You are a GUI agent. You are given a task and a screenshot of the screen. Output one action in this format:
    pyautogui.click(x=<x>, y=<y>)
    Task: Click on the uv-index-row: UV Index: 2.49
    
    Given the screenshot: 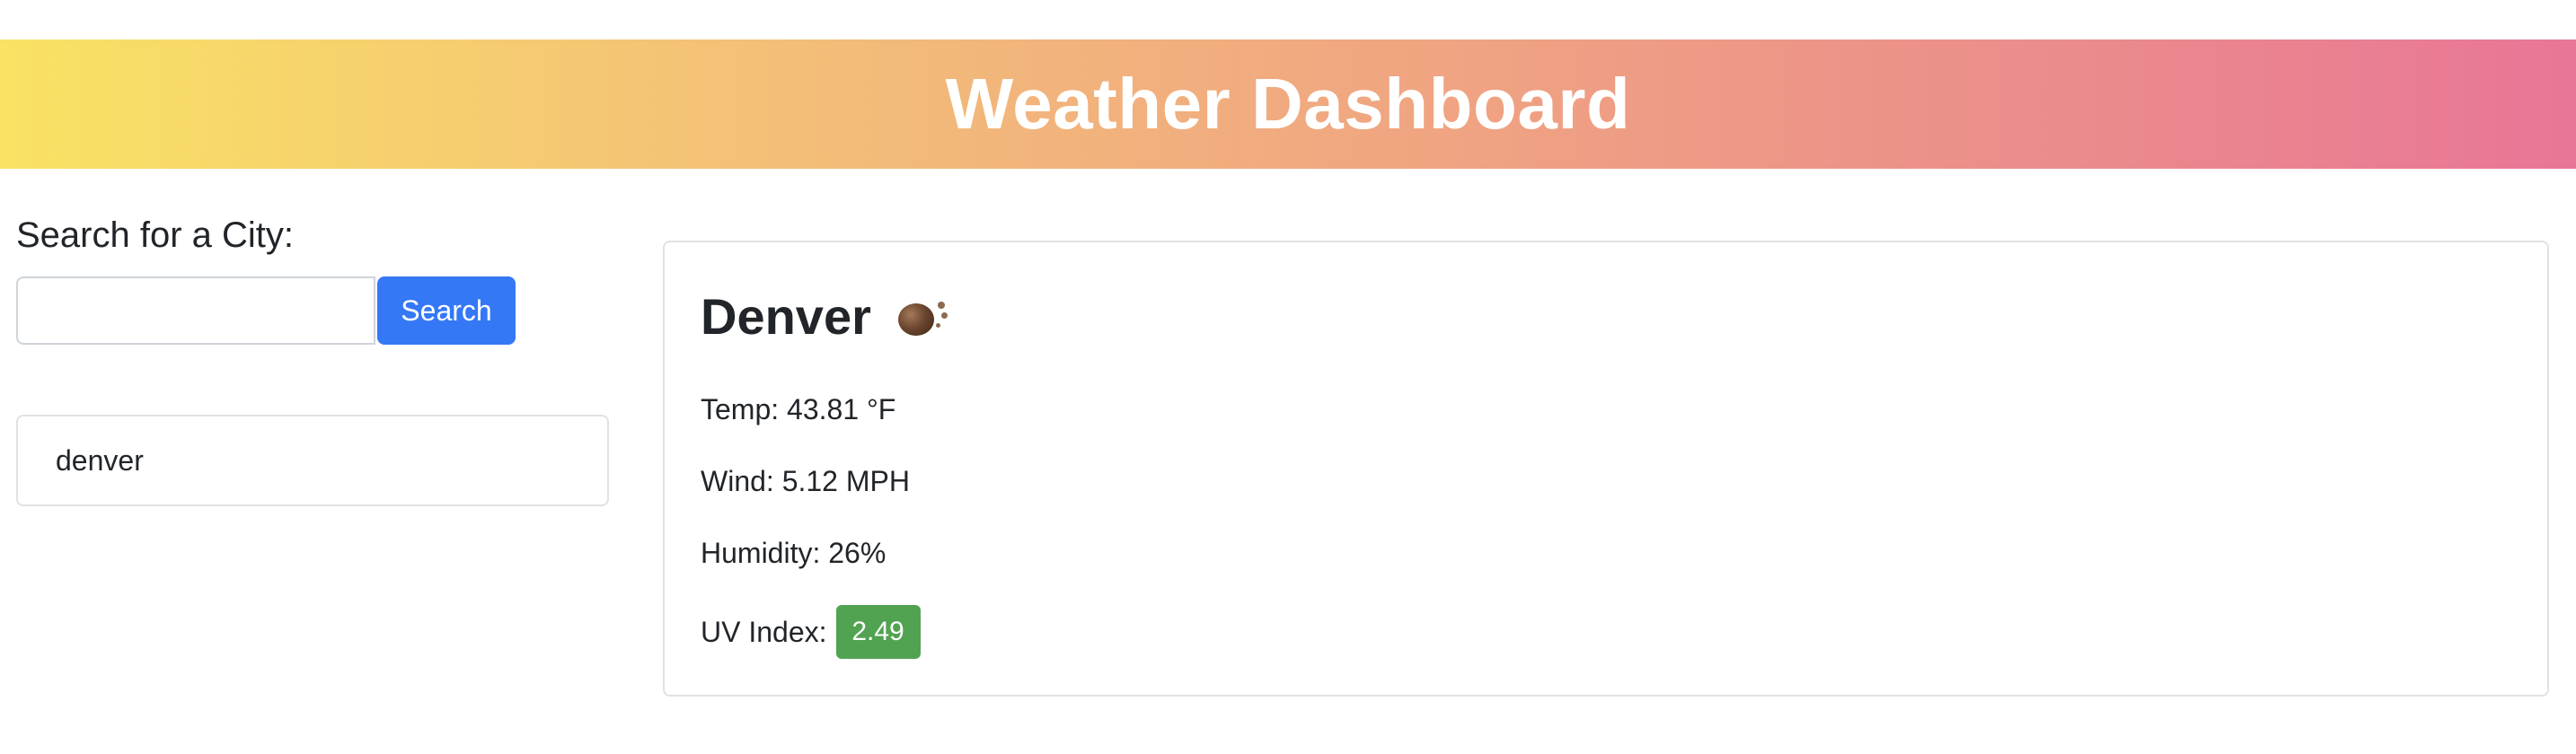 What is the action you would take?
    pyautogui.click(x=811, y=632)
    